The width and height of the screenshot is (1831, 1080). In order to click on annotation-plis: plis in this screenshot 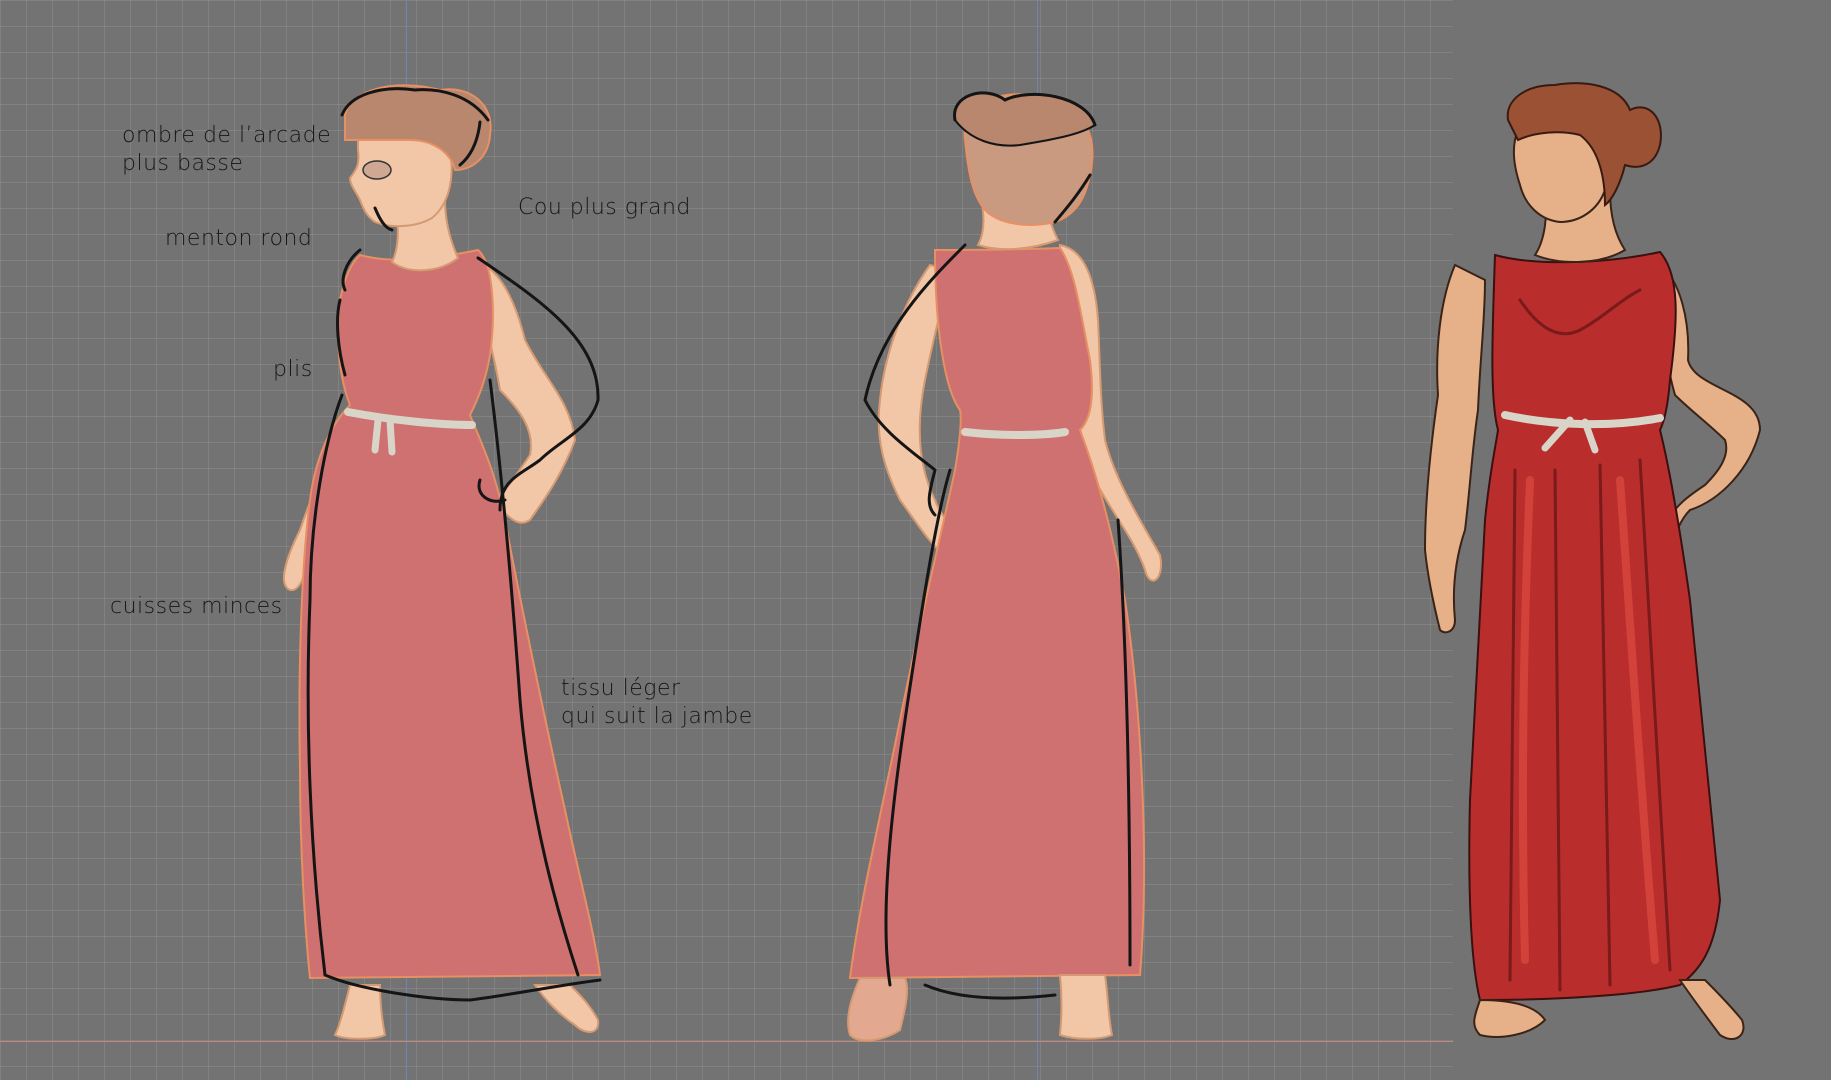, I will do `click(293, 369)`.